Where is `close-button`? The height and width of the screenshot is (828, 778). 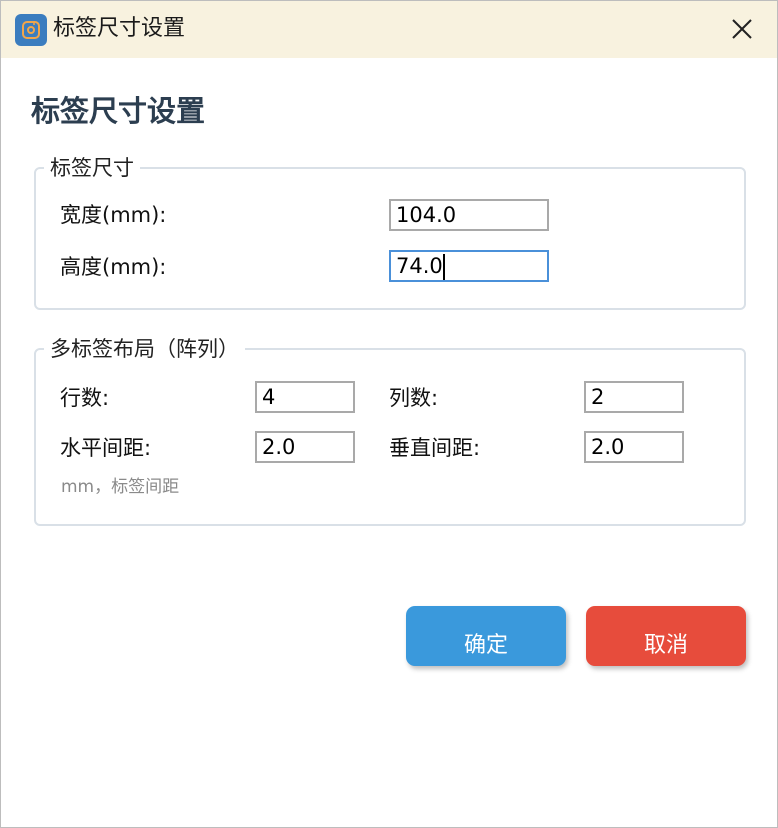
close-button is located at coordinates (742, 29).